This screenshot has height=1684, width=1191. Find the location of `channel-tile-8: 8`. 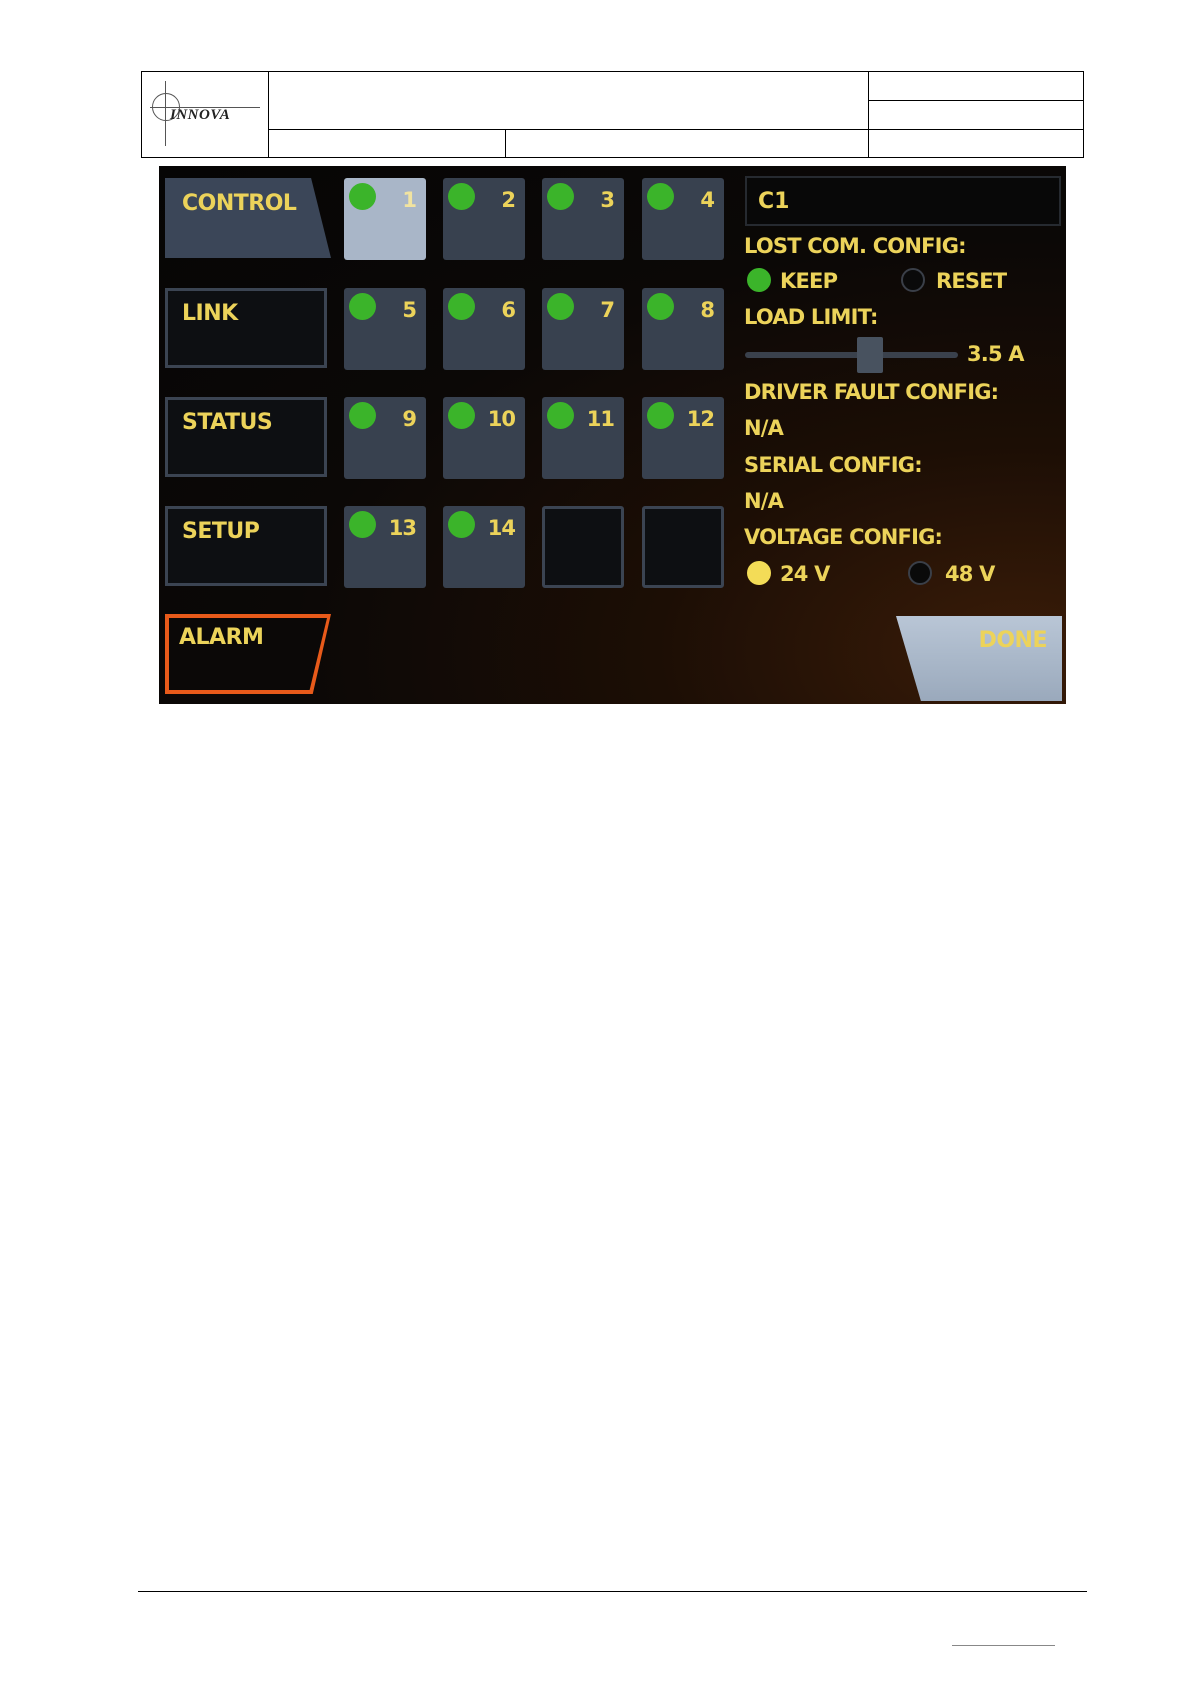

channel-tile-8: 8 is located at coordinates (683, 329).